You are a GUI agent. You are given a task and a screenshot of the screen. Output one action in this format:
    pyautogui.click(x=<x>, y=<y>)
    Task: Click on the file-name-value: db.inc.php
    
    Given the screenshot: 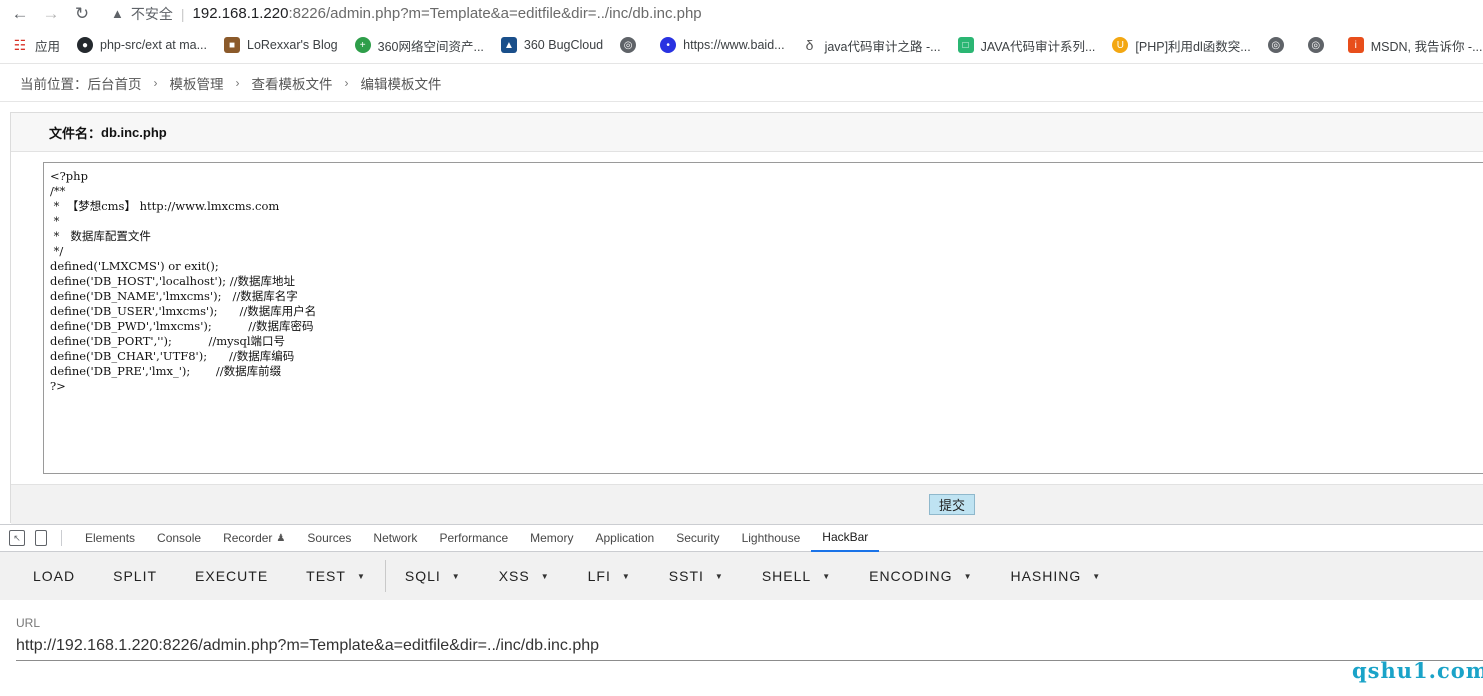 What is the action you would take?
    pyautogui.click(x=134, y=132)
    